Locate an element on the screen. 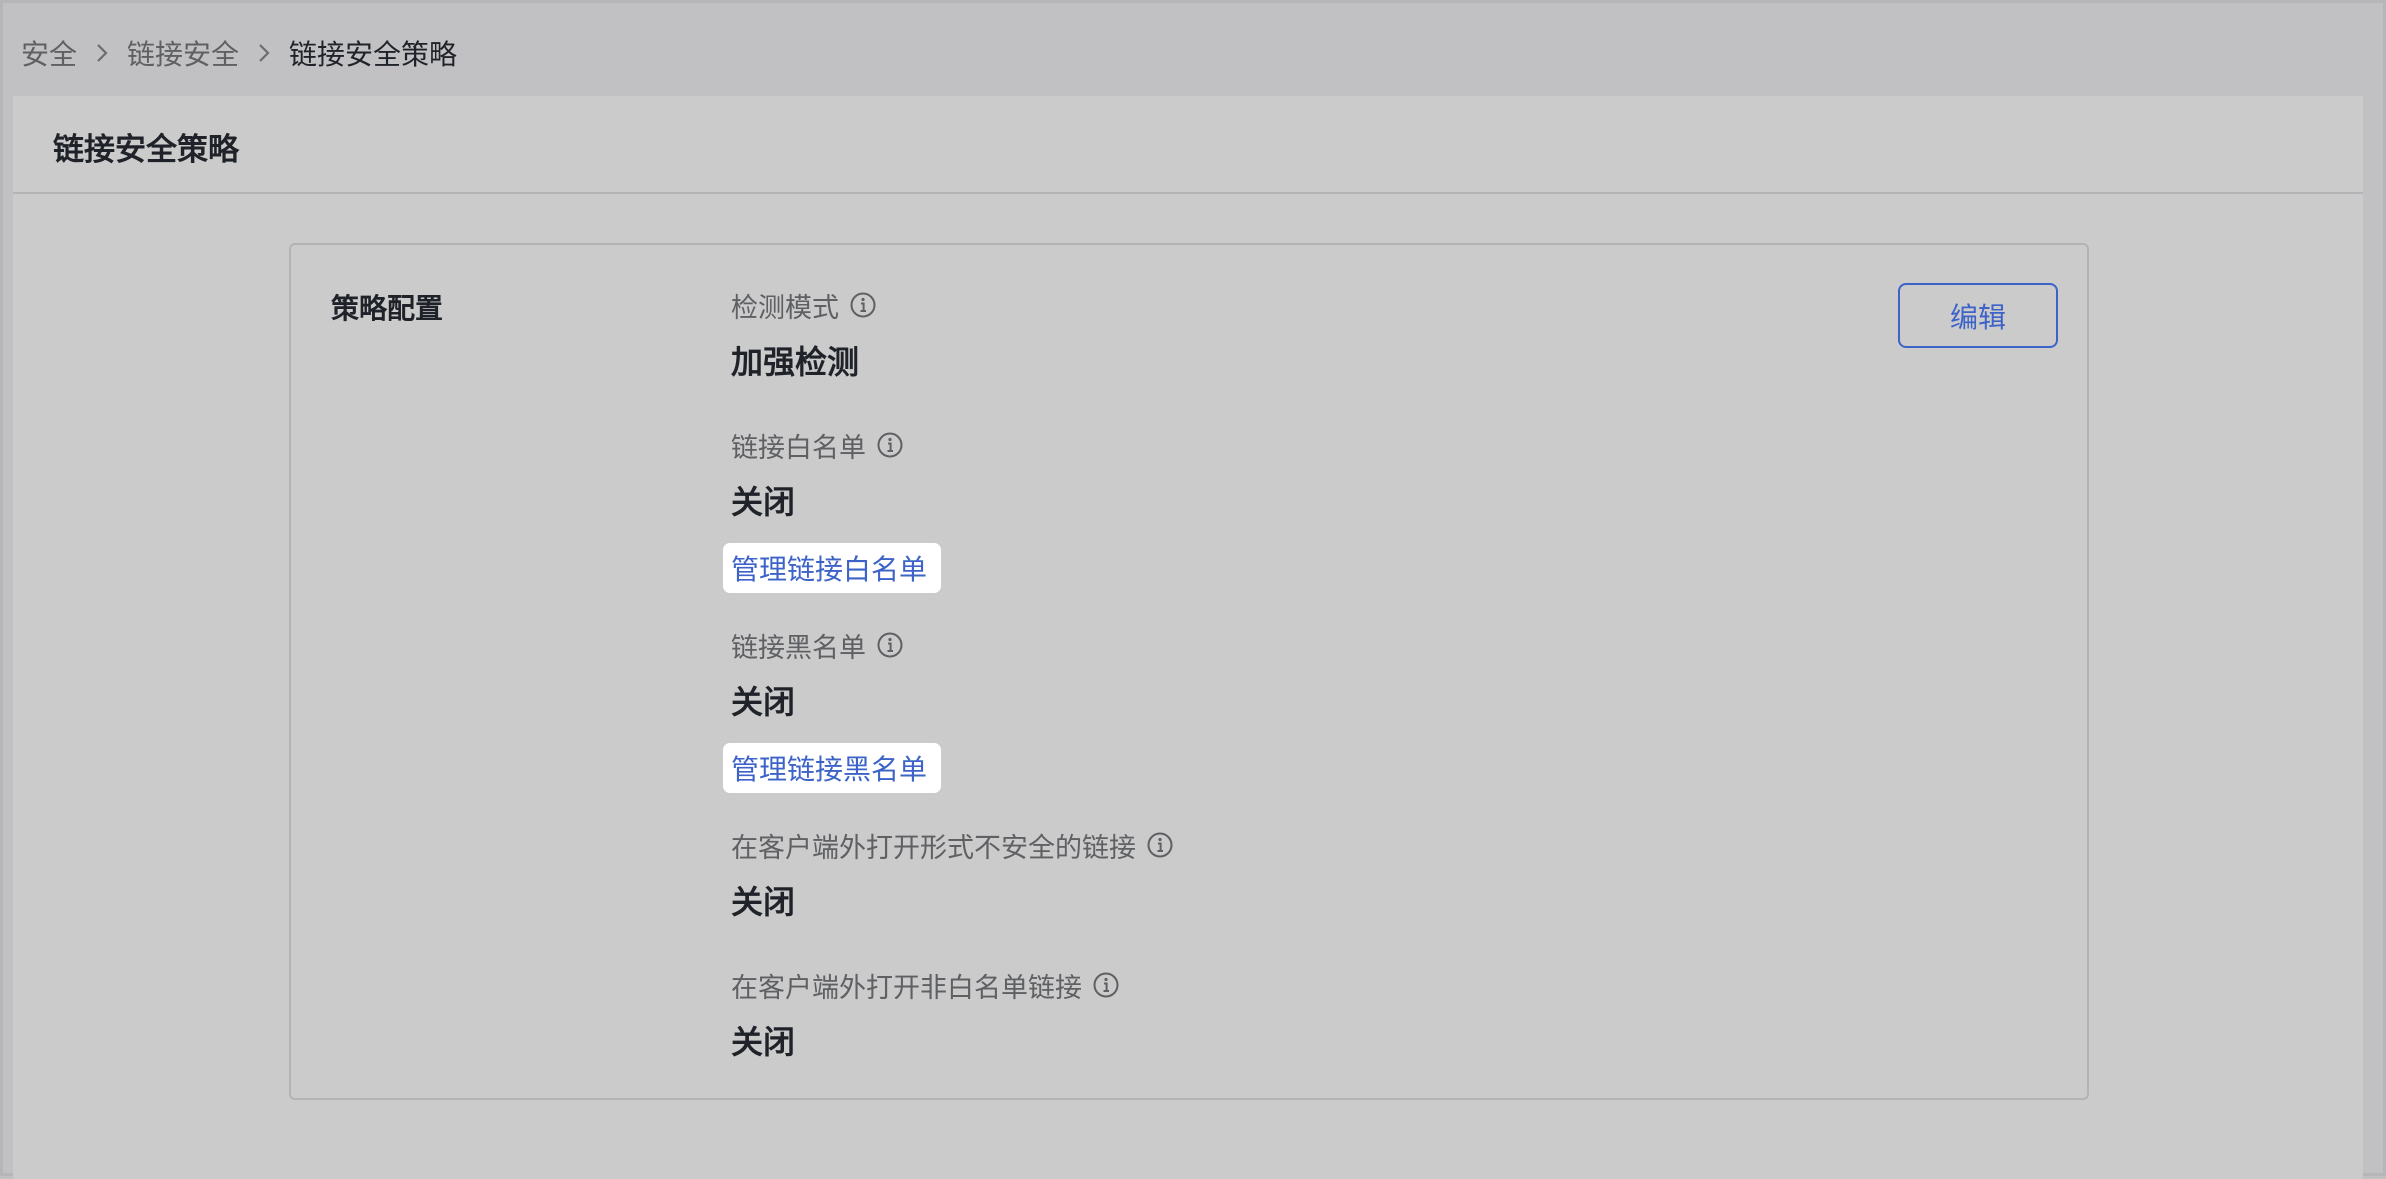 This screenshot has width=2386, height=1179. edit-button: 编辑 is located at coordinates (1978, 315).